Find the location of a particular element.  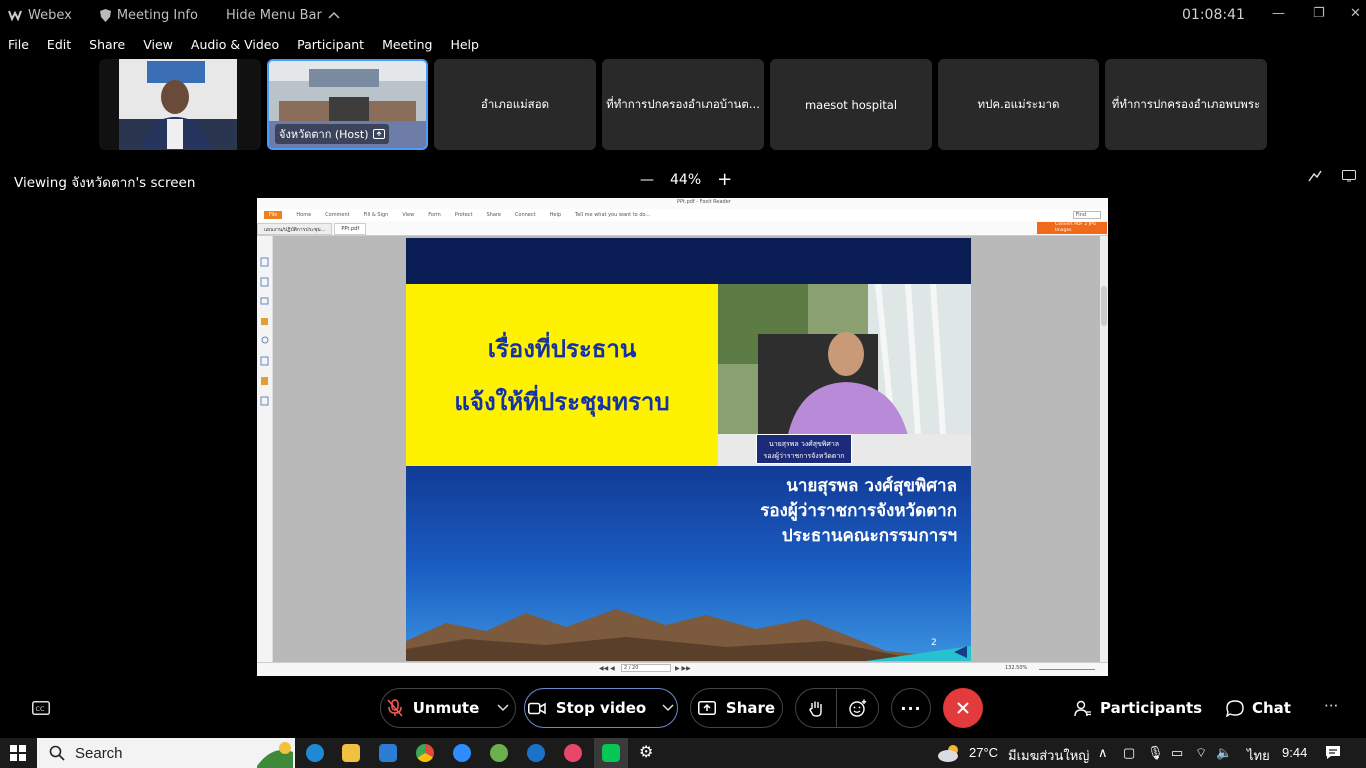

pdf-ribbon-protect: Protect is located at coordinates (464, 215).